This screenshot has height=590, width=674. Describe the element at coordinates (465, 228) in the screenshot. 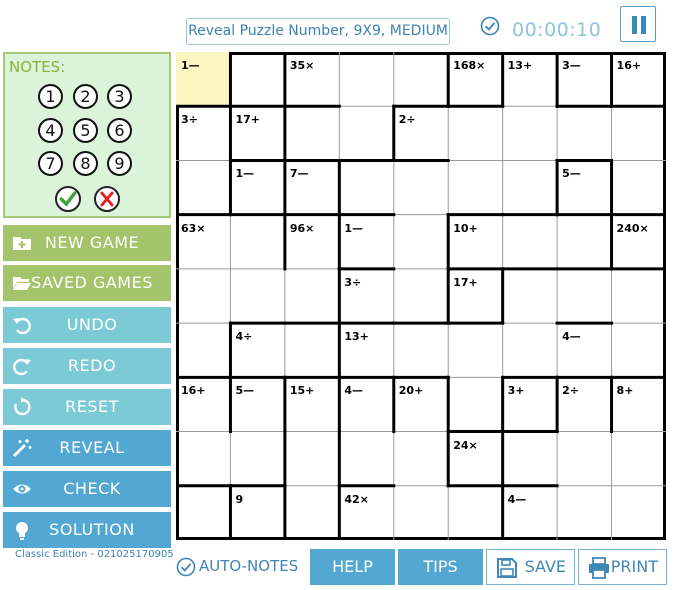

I see `cage-clue: 10+` at that location.